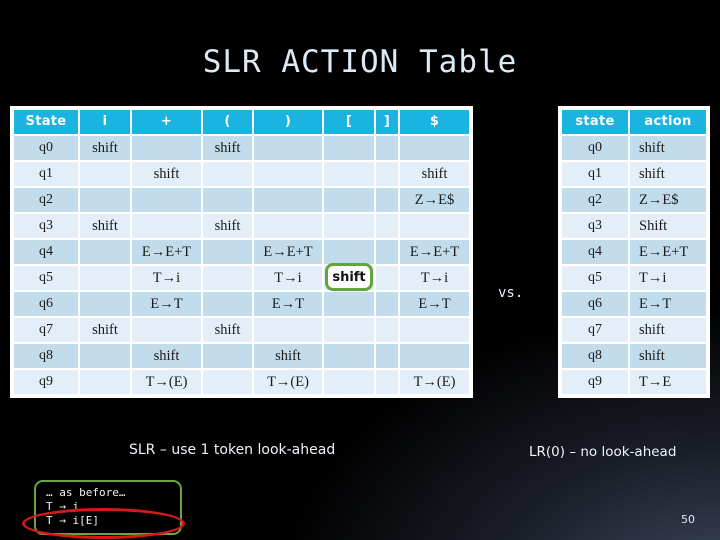 The image size is (720, 540). Describe the element at coordinates (46, 174) in the screenshot. I see `cell-state: q1` at that location.